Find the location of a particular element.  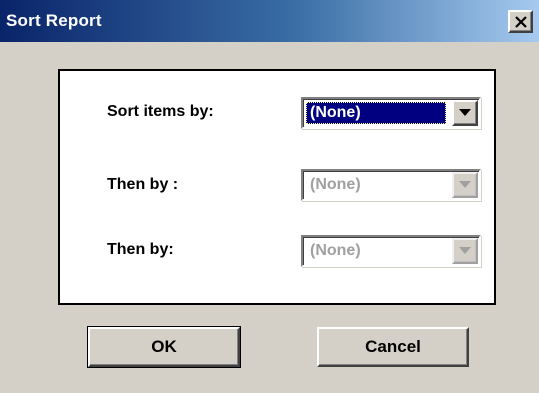

sort-items-by-select: (None) is located at coordinates (391, 113).